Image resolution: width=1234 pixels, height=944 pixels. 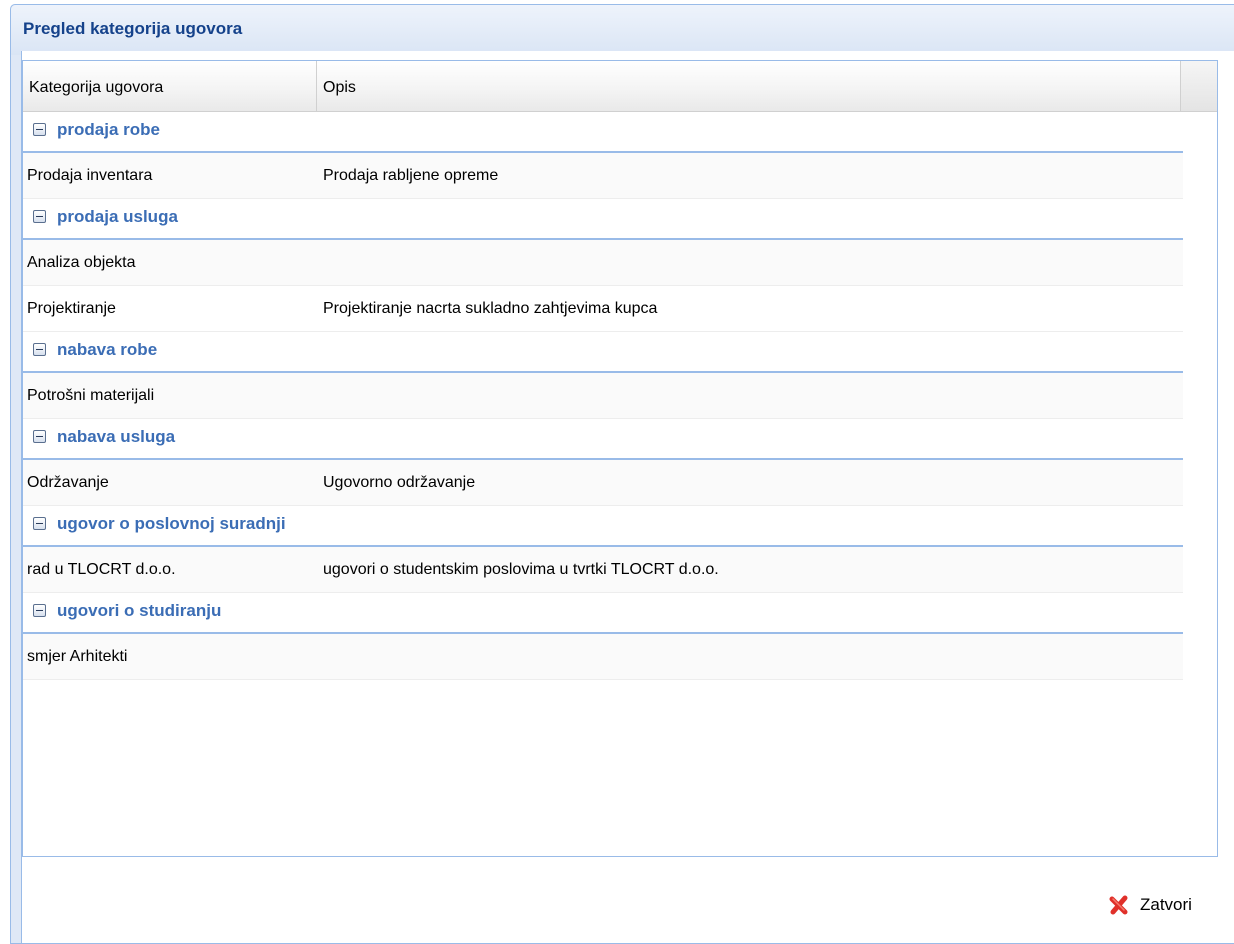 I want to click on grid-header: Kategorija ugovora Opis, so click(x=620, y=86).